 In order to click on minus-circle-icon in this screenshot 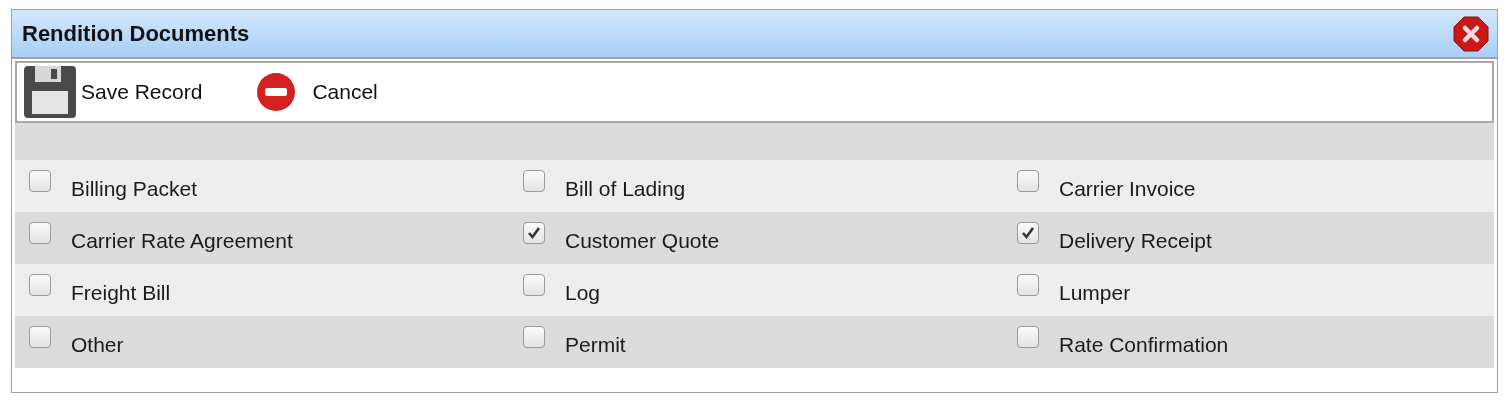, I will do `click(276, 92)`.